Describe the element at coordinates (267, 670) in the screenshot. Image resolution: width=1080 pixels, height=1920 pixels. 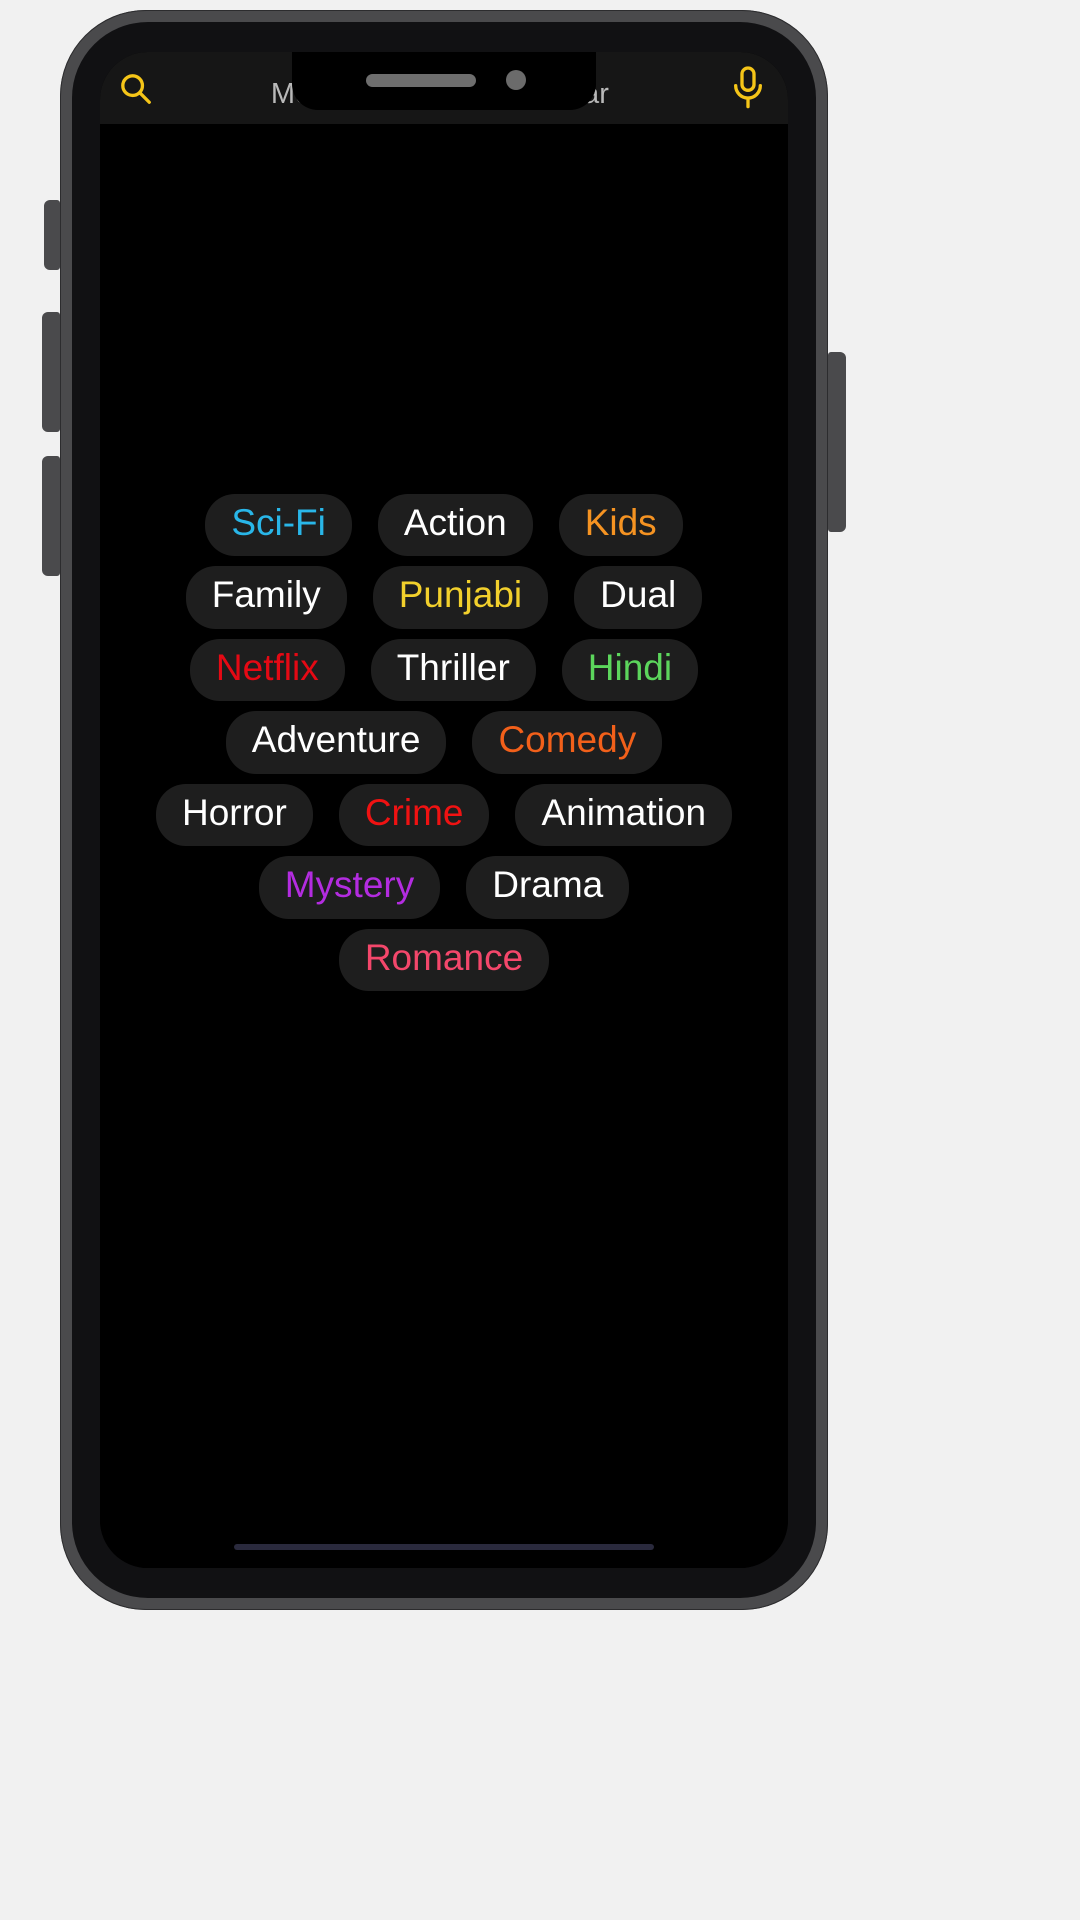
I see `genre-chip-netflix: Netflix` at that location.